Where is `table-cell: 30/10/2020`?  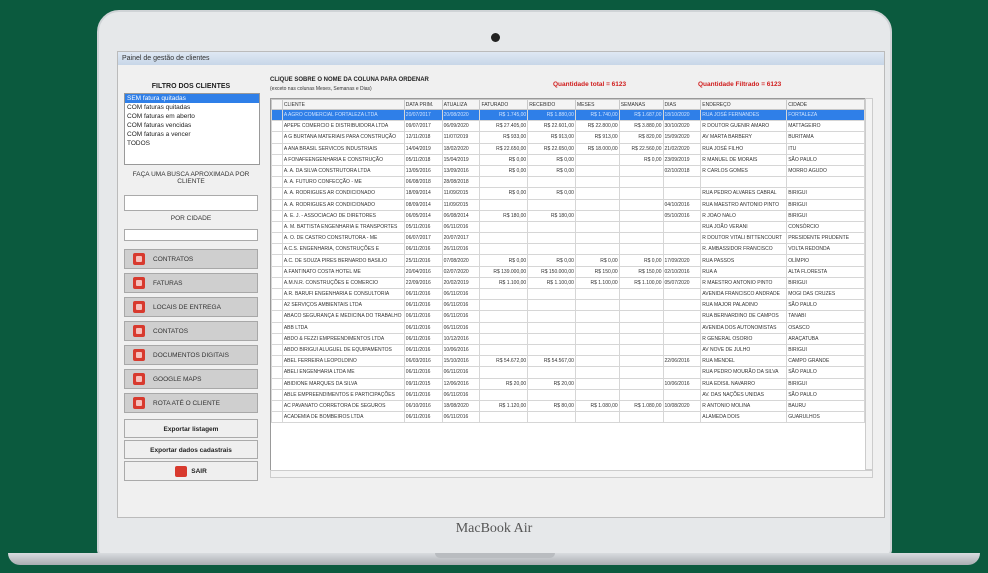 table-cell: 30/10/2020 is located at coordinates (682, 126).